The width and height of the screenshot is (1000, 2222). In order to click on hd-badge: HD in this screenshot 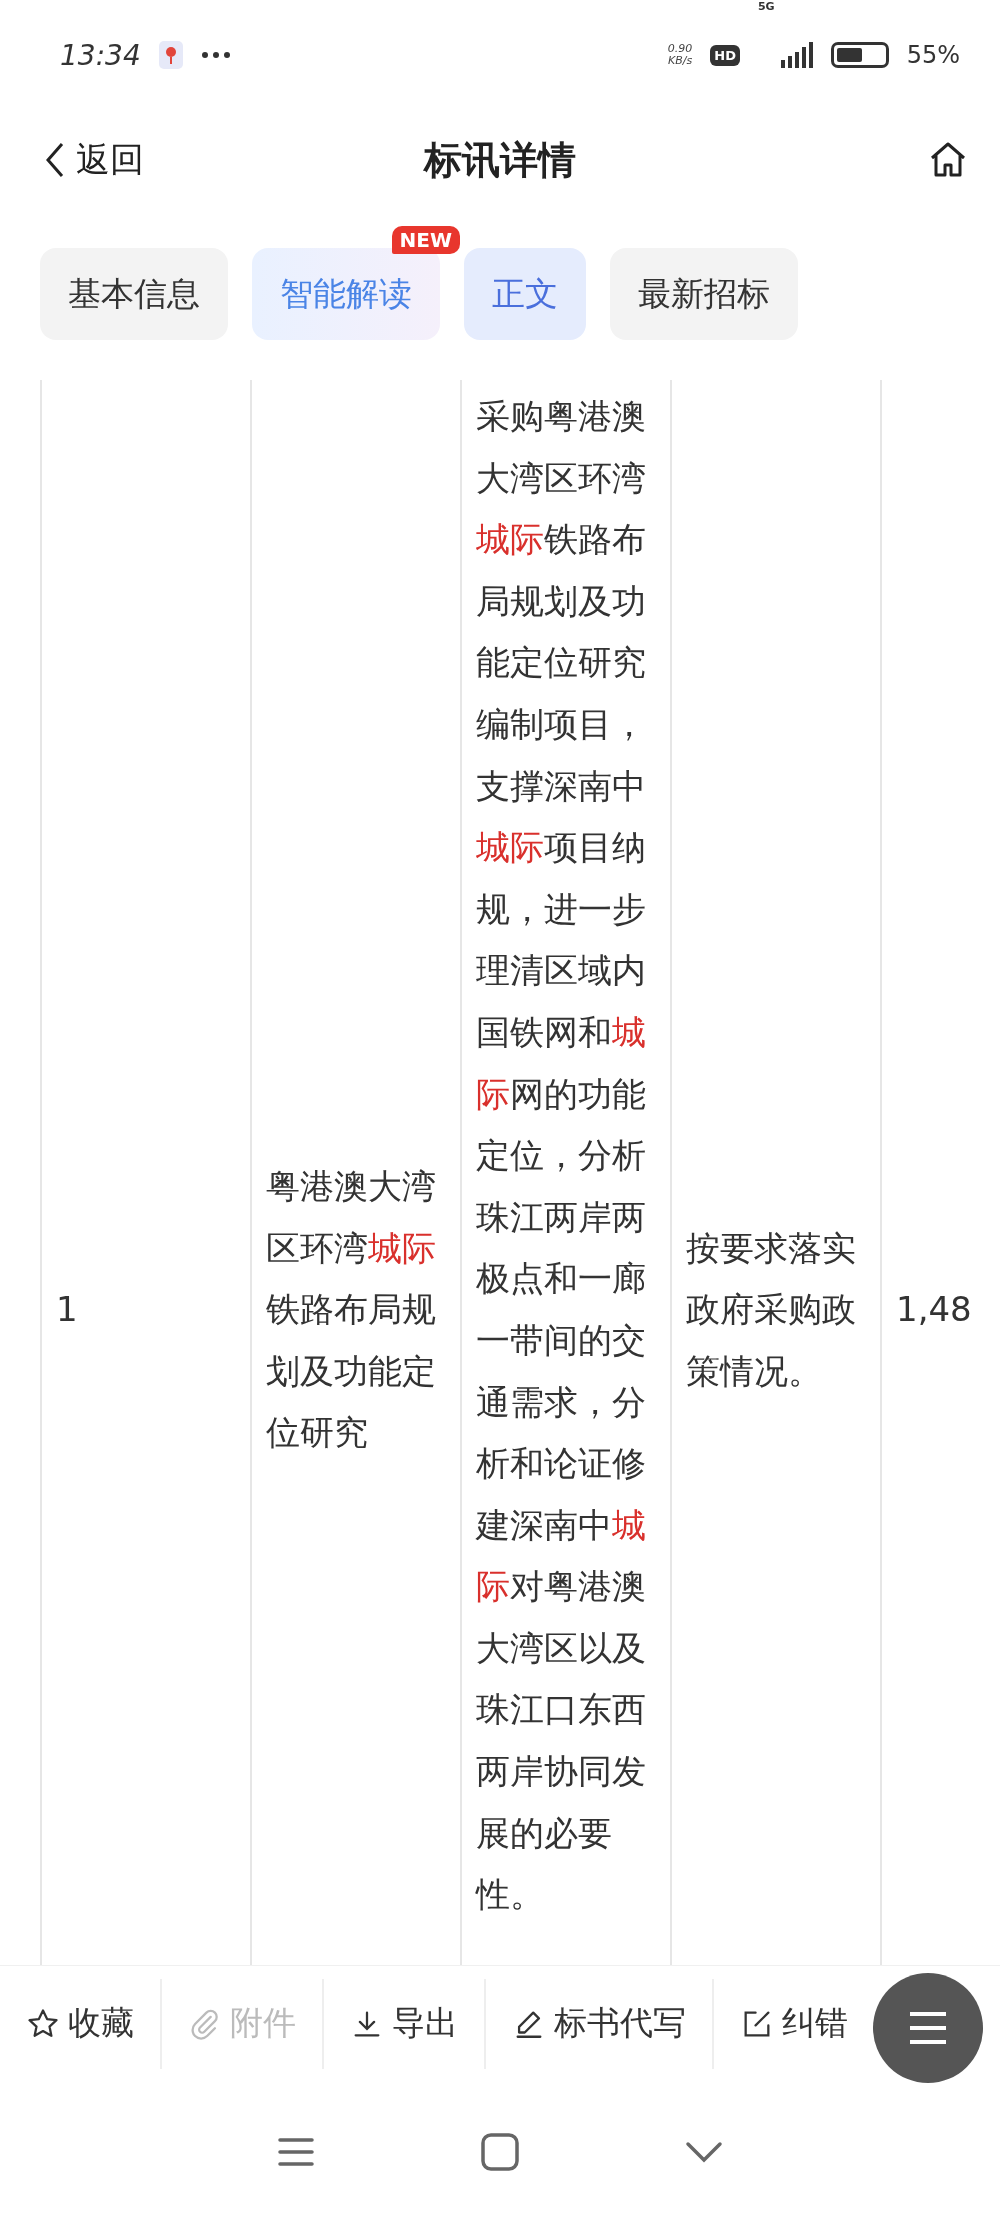, I will do `click(725, 55)`.